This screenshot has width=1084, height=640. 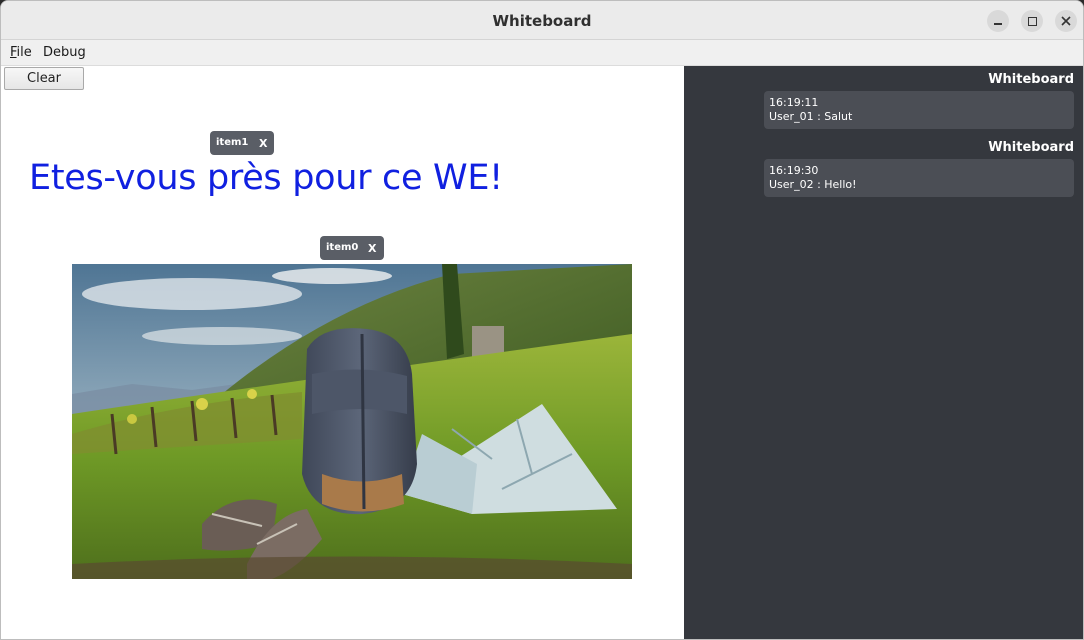 What do you see at coordinates (232, 142) in the screenshot?
I see `item-tag-label: item1` at bounding box center [232, 142].